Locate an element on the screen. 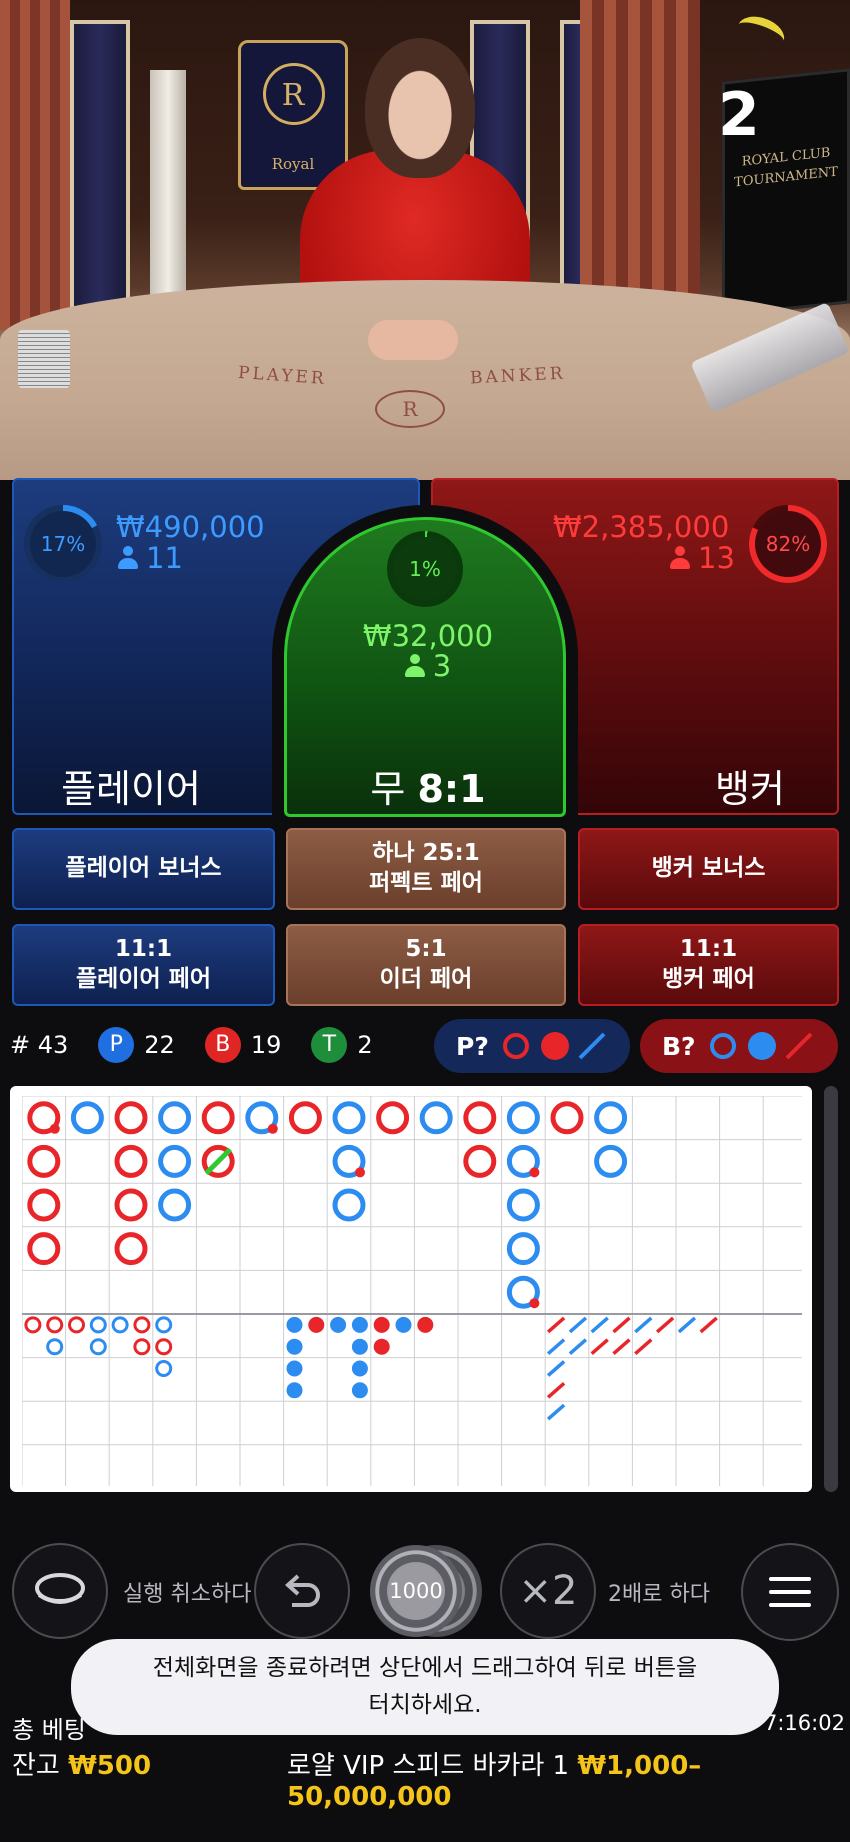  either-pair-label: 이더 페어 is located at coordinates (426, 979).